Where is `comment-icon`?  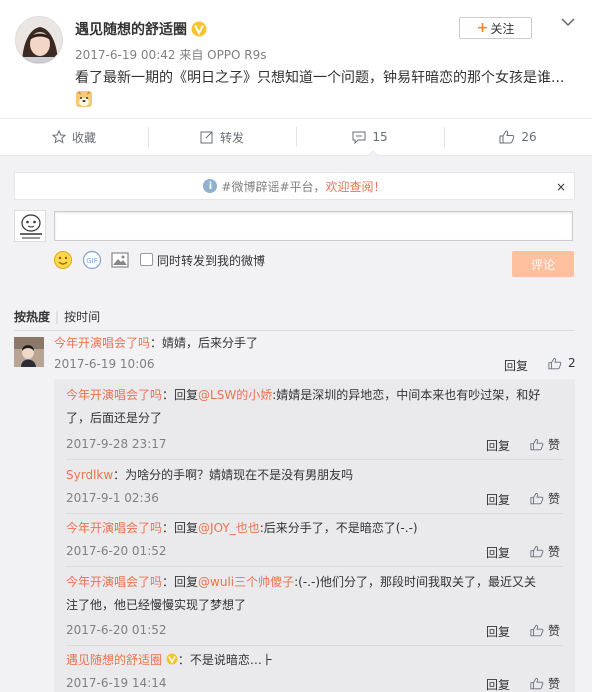
comment-icon is located at coordinates (359, 137).